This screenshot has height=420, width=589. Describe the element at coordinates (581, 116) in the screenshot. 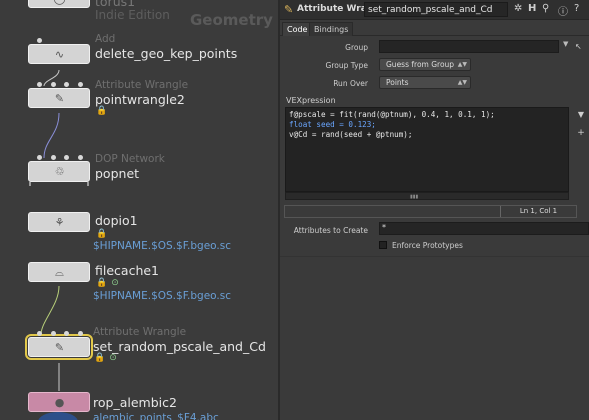

I see `vex-menu-arrow: ▼` at that location.